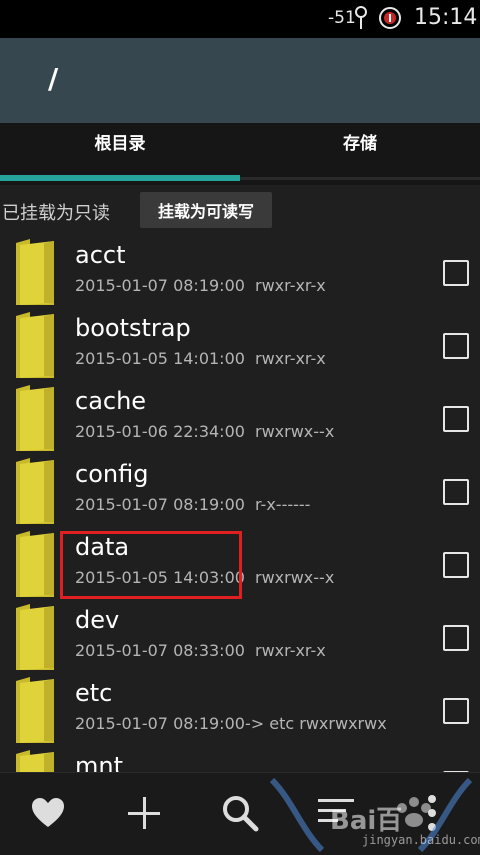 The height and width of the screenshot is (855, 480). Describe the element at coordinates (160, 358) in the screenshot. I see `file-date: 2015-01-05 14:01:00` at that location.